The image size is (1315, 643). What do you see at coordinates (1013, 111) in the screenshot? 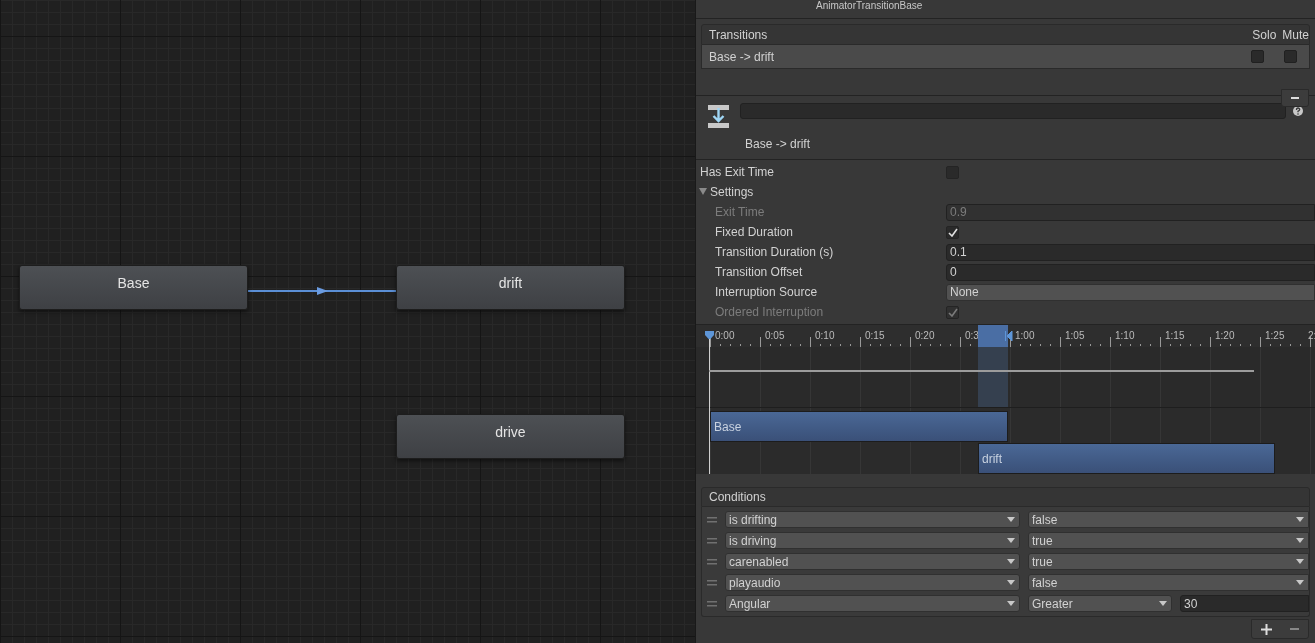
I see `name-field` at bounding box center [1013, 111].